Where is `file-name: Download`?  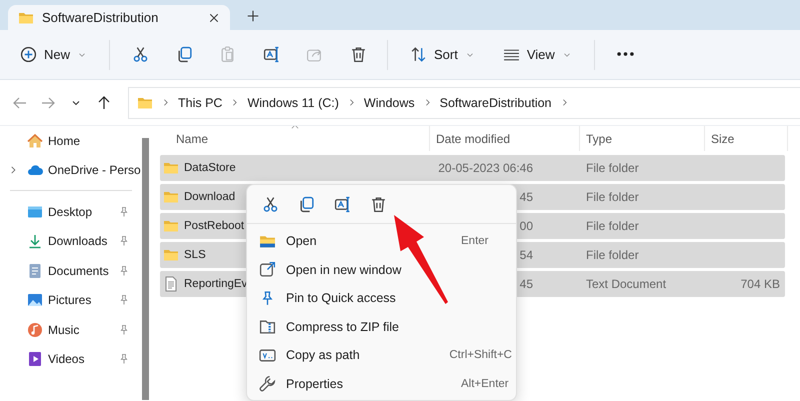
file-name: Download is located at coordinates (210, 197).